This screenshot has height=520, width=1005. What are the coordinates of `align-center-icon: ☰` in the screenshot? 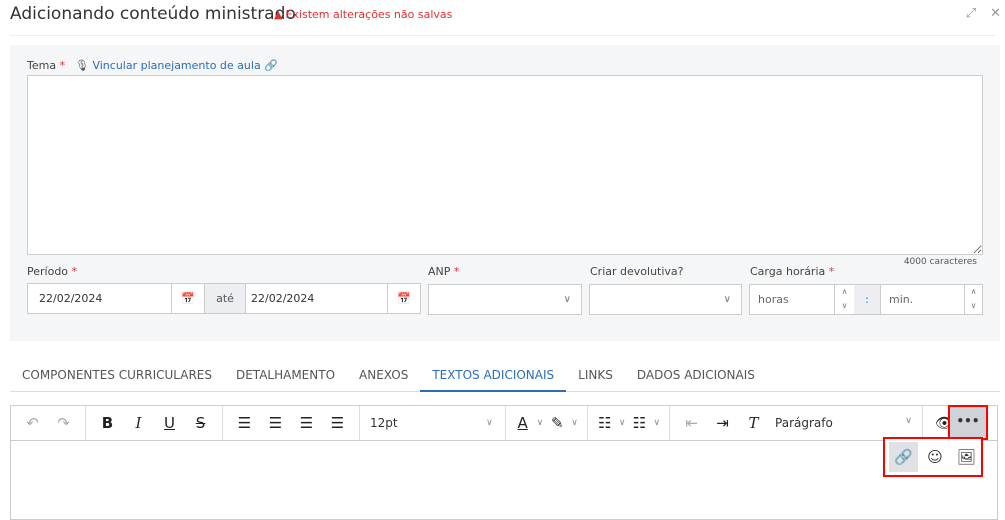 It's located at (275, 423).